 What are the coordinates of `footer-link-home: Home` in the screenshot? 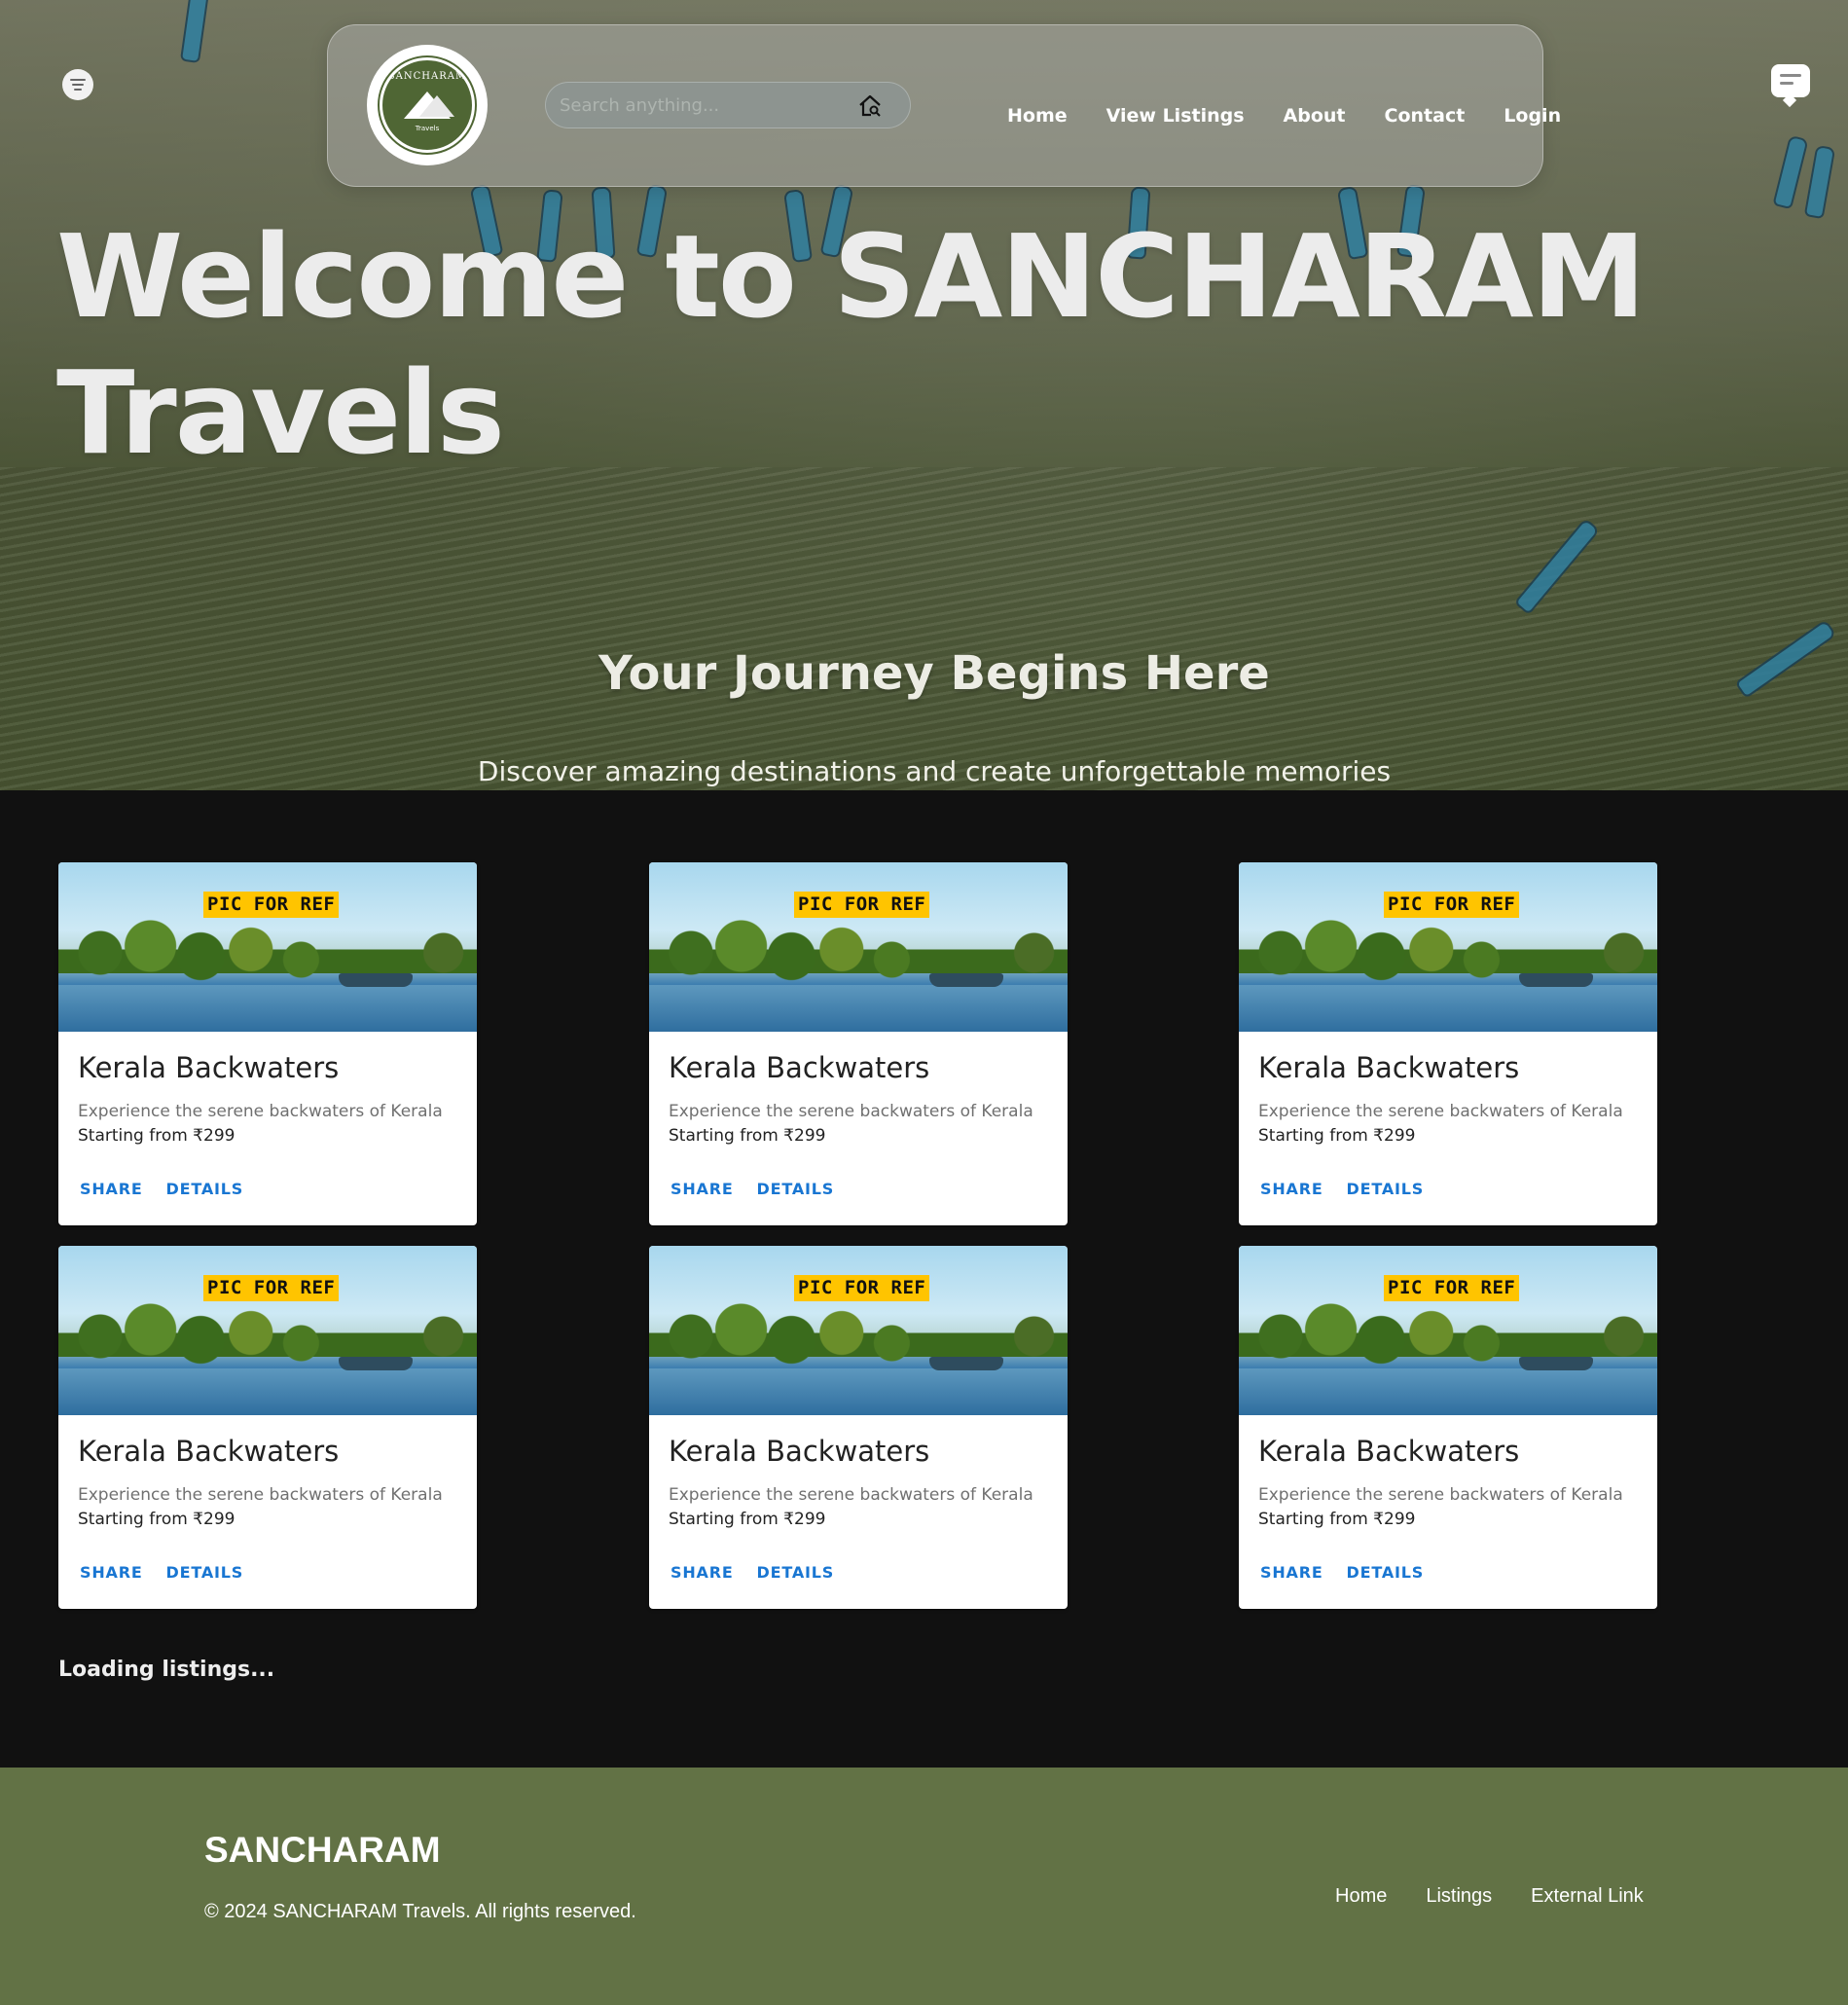 It's located at (1361, 1896).